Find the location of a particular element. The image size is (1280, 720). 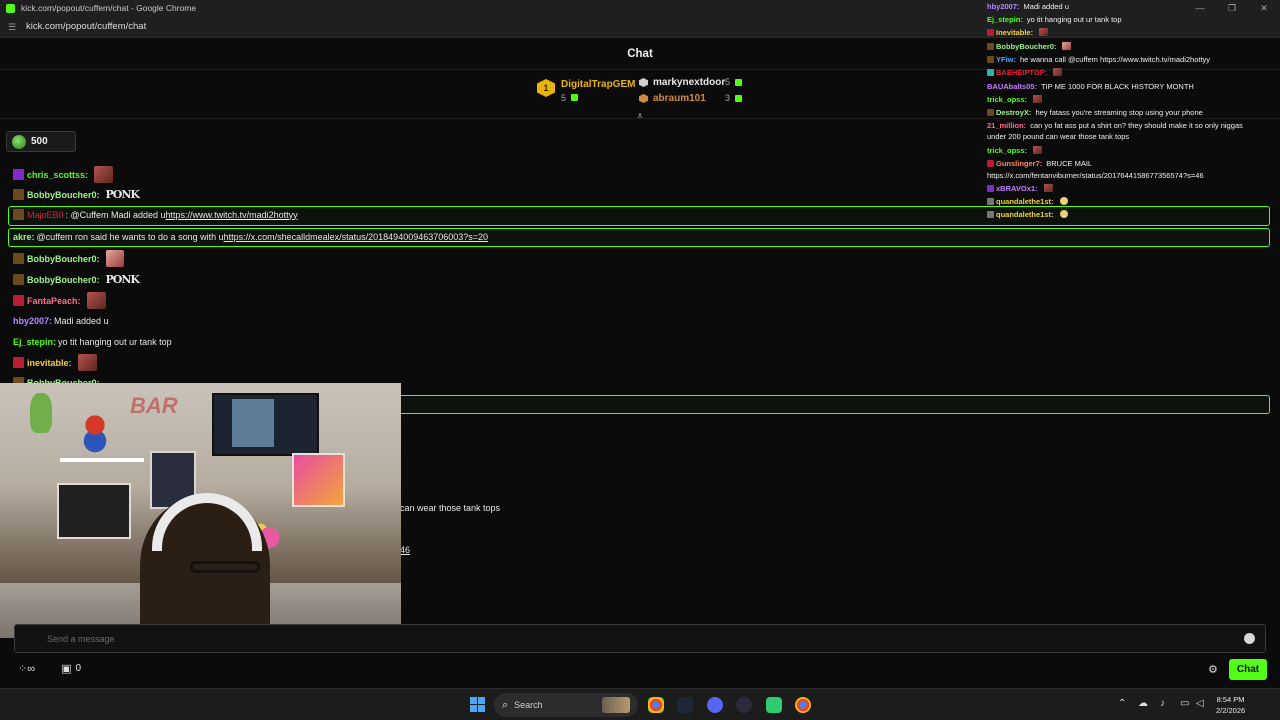

volume-icon: ◁ is located at coordinates (1200, 703).